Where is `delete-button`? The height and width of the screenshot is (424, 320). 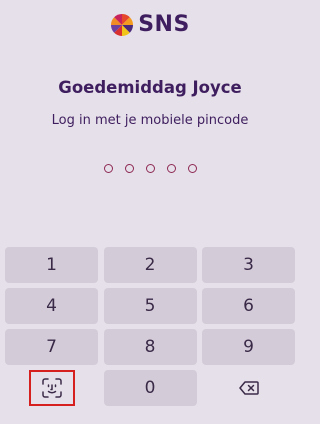
delete-button is located at coordinates (248, 388).